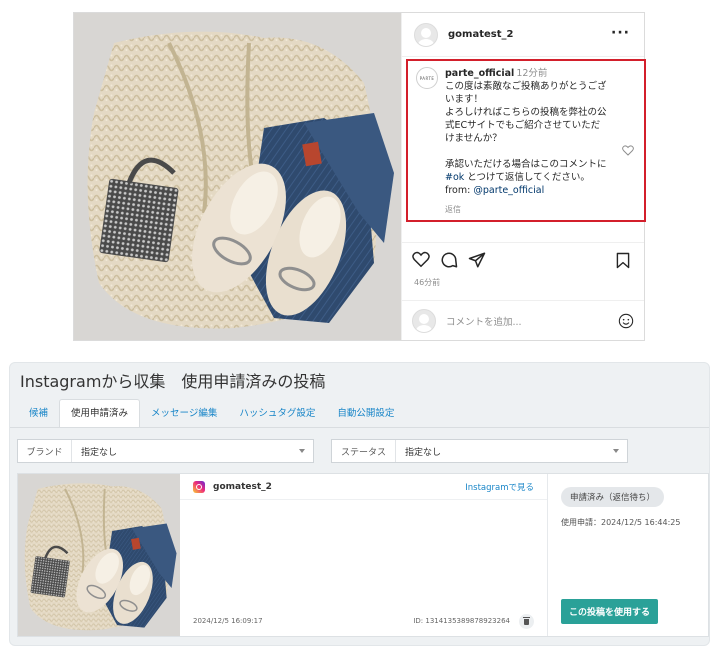  What do you see at coordinates (526, 621) in the screenshot?
I see `trash-icon` at bounding box center [526, 621].